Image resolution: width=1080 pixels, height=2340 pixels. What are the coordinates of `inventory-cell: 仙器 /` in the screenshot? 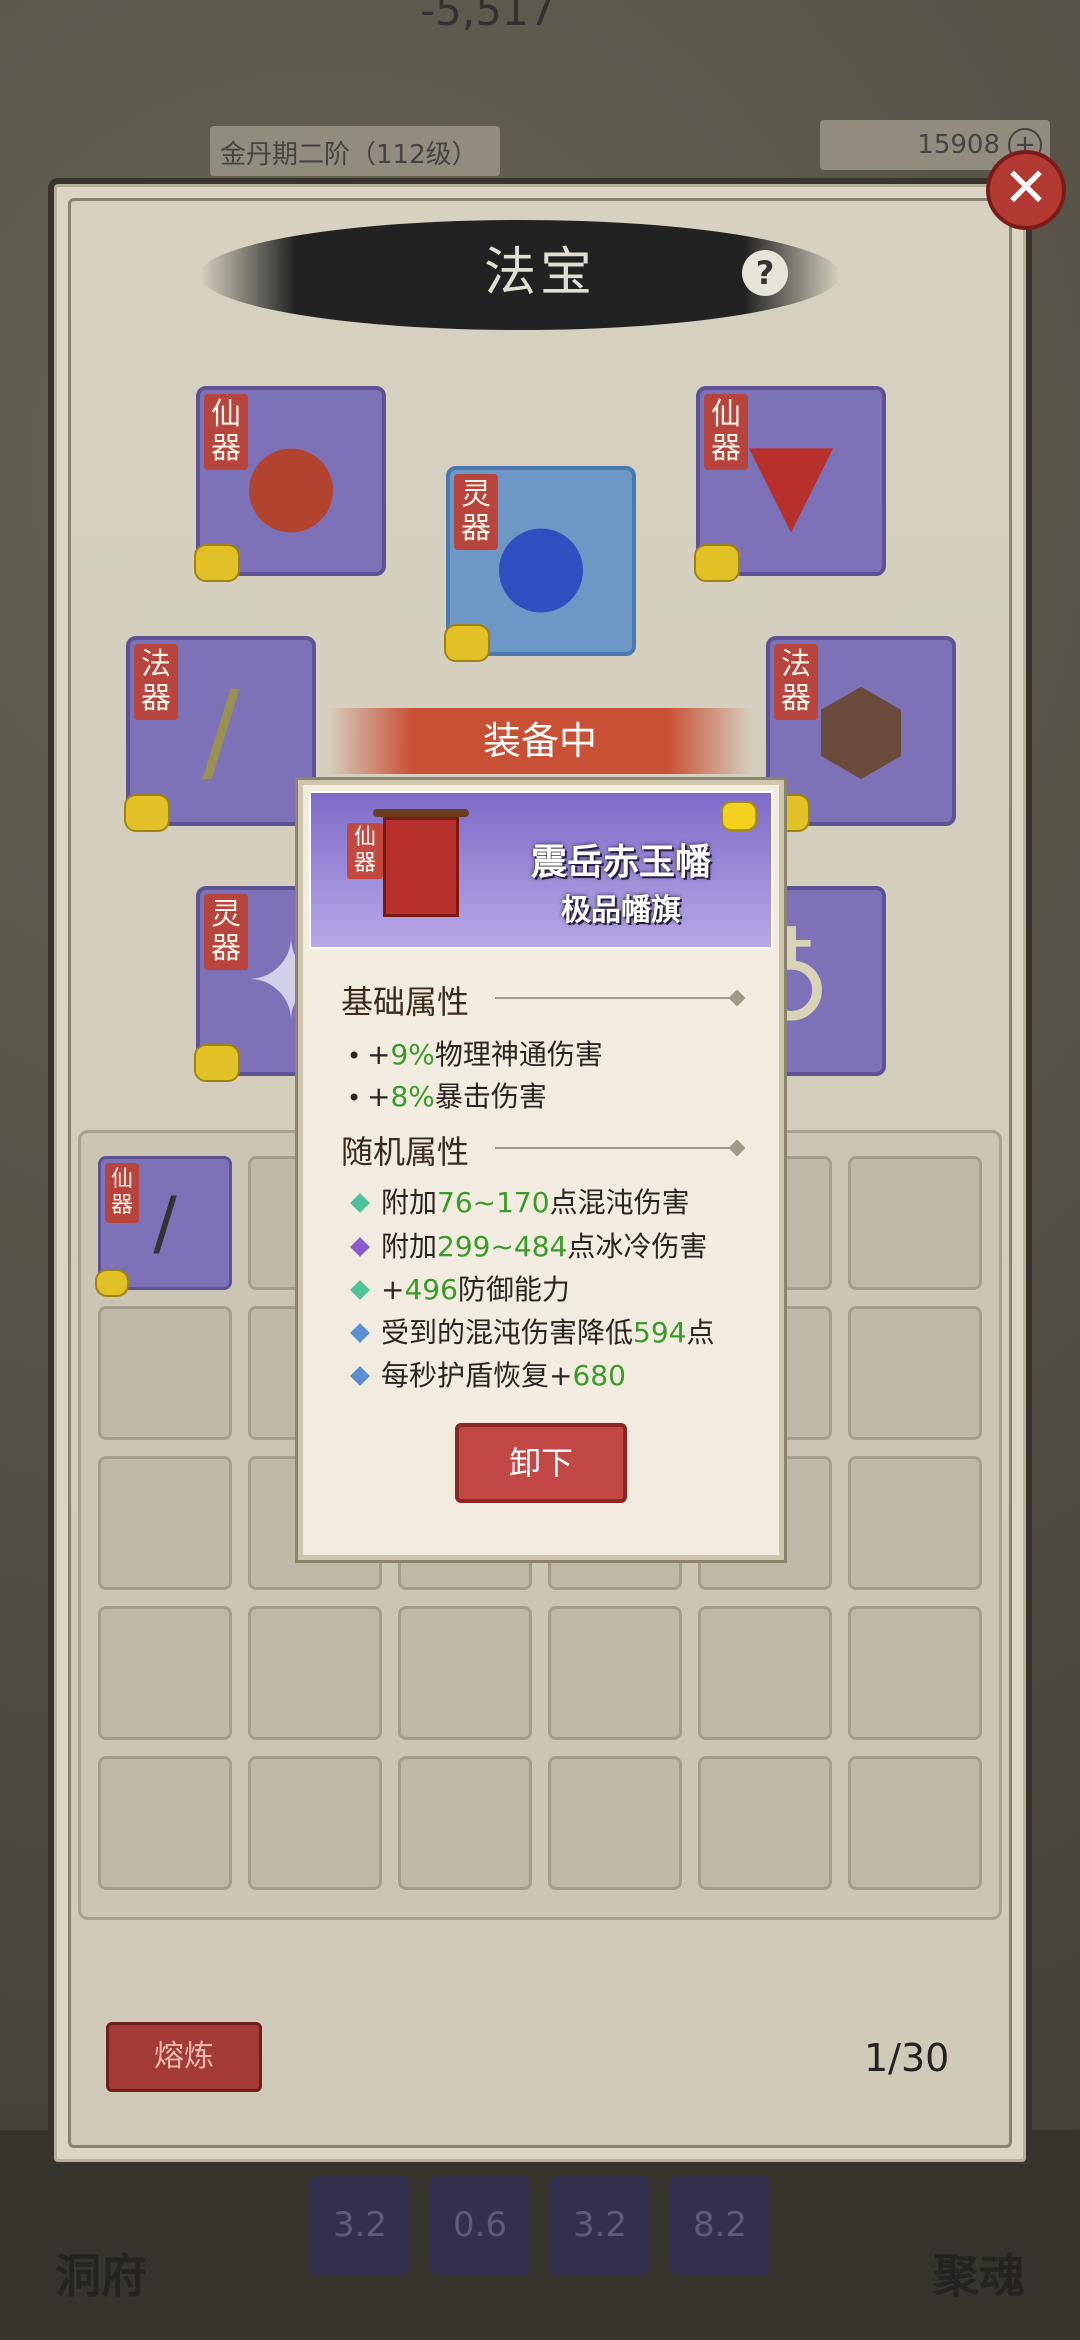 It's located at (163, 1226).